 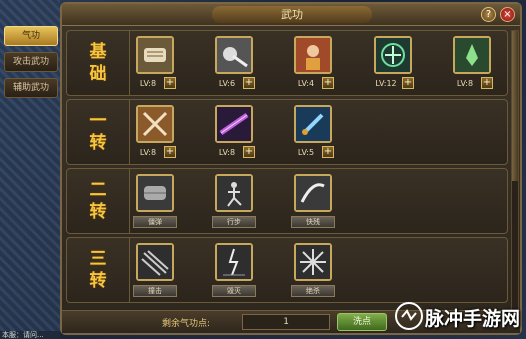 I want to click on whirlwind-icon, so click(x=155, y=262).